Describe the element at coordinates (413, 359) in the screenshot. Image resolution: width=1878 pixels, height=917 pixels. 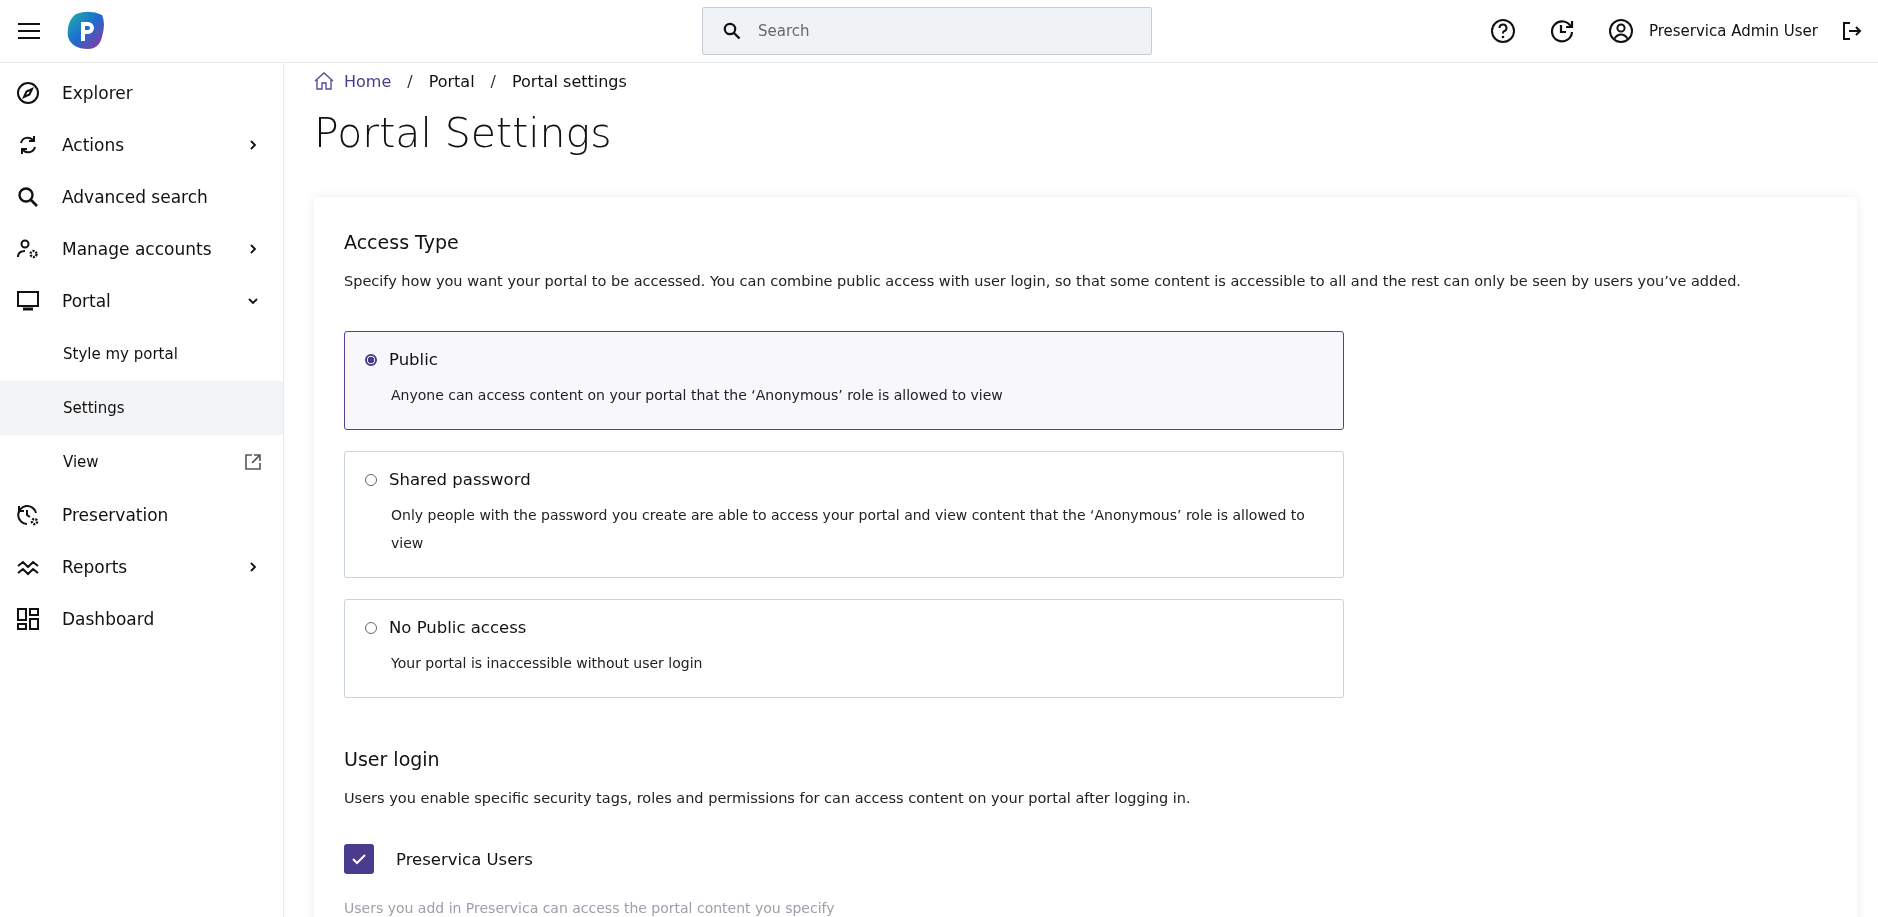
I see `option-label: Public` at that location.